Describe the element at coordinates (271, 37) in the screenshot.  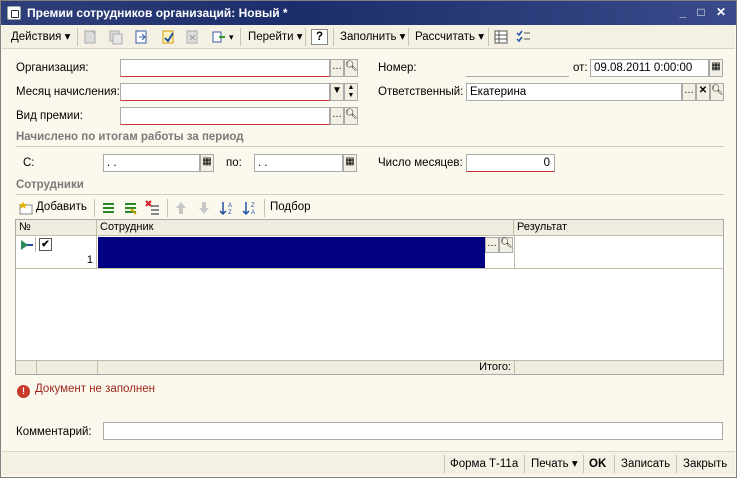
I see `goto-menu-label: Перейти` at that location.